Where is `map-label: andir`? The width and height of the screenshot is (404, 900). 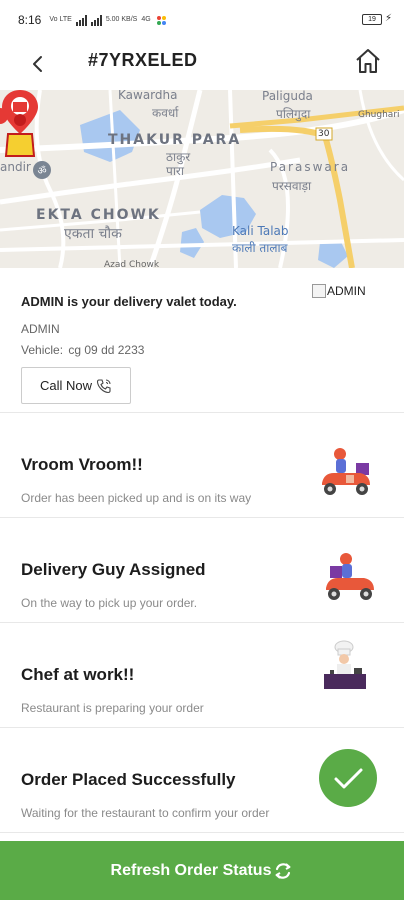 map-label: andir is located at coordinates (15, 167).